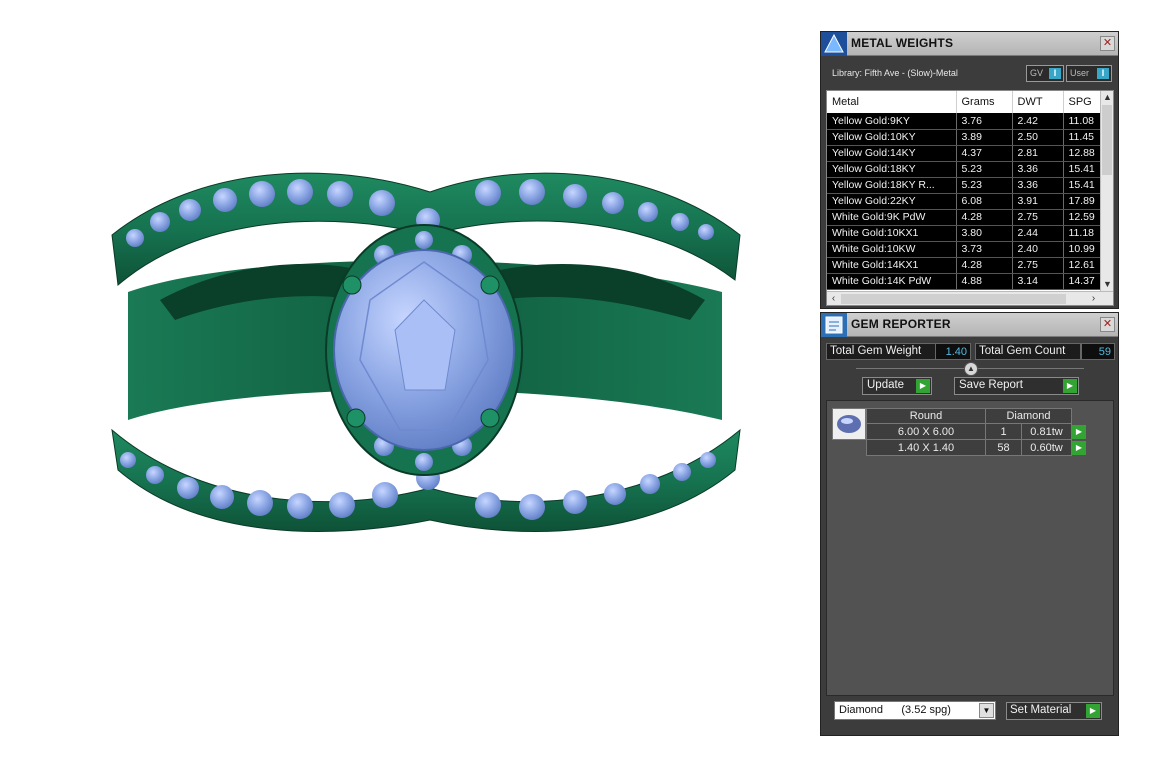 The width and height of the screenshot is (1167, 770). Describe the element at coordinates (1106, 191) in the screenshot. I see `vertical-scrollbar: ▲ ▼` at that location.